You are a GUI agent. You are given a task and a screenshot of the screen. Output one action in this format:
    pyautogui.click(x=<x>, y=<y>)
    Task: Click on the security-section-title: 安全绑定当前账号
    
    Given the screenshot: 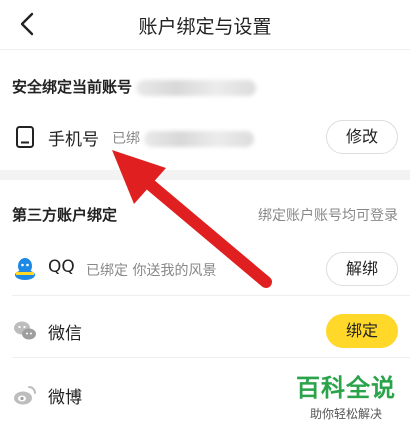 What is the action you would take?
    pyautogui.click(x=134, y=86)
    